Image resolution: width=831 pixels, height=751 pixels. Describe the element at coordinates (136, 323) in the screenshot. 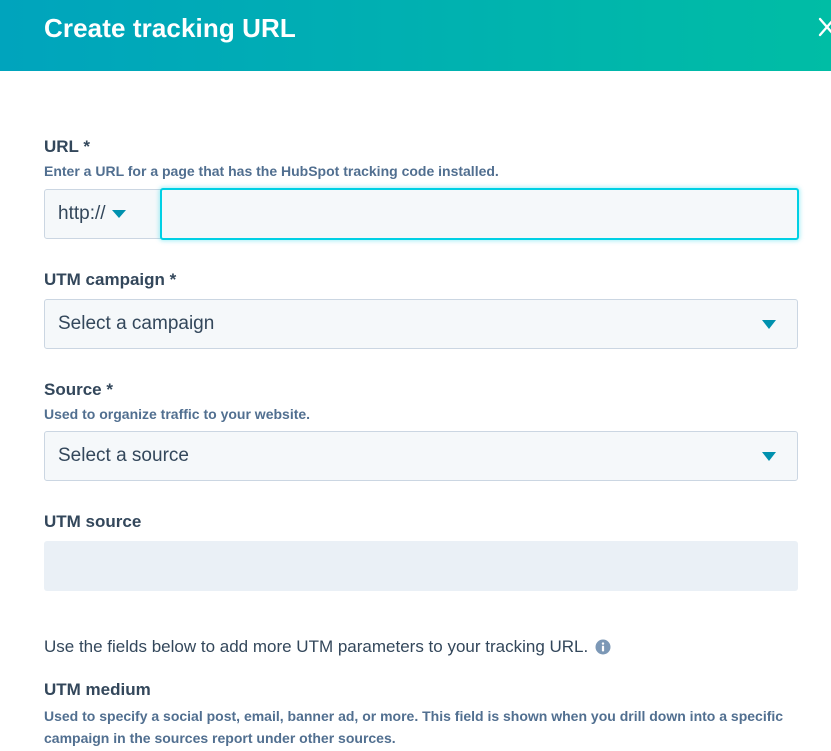

I see `utm-campaign-value: Select a campaign` at that location.